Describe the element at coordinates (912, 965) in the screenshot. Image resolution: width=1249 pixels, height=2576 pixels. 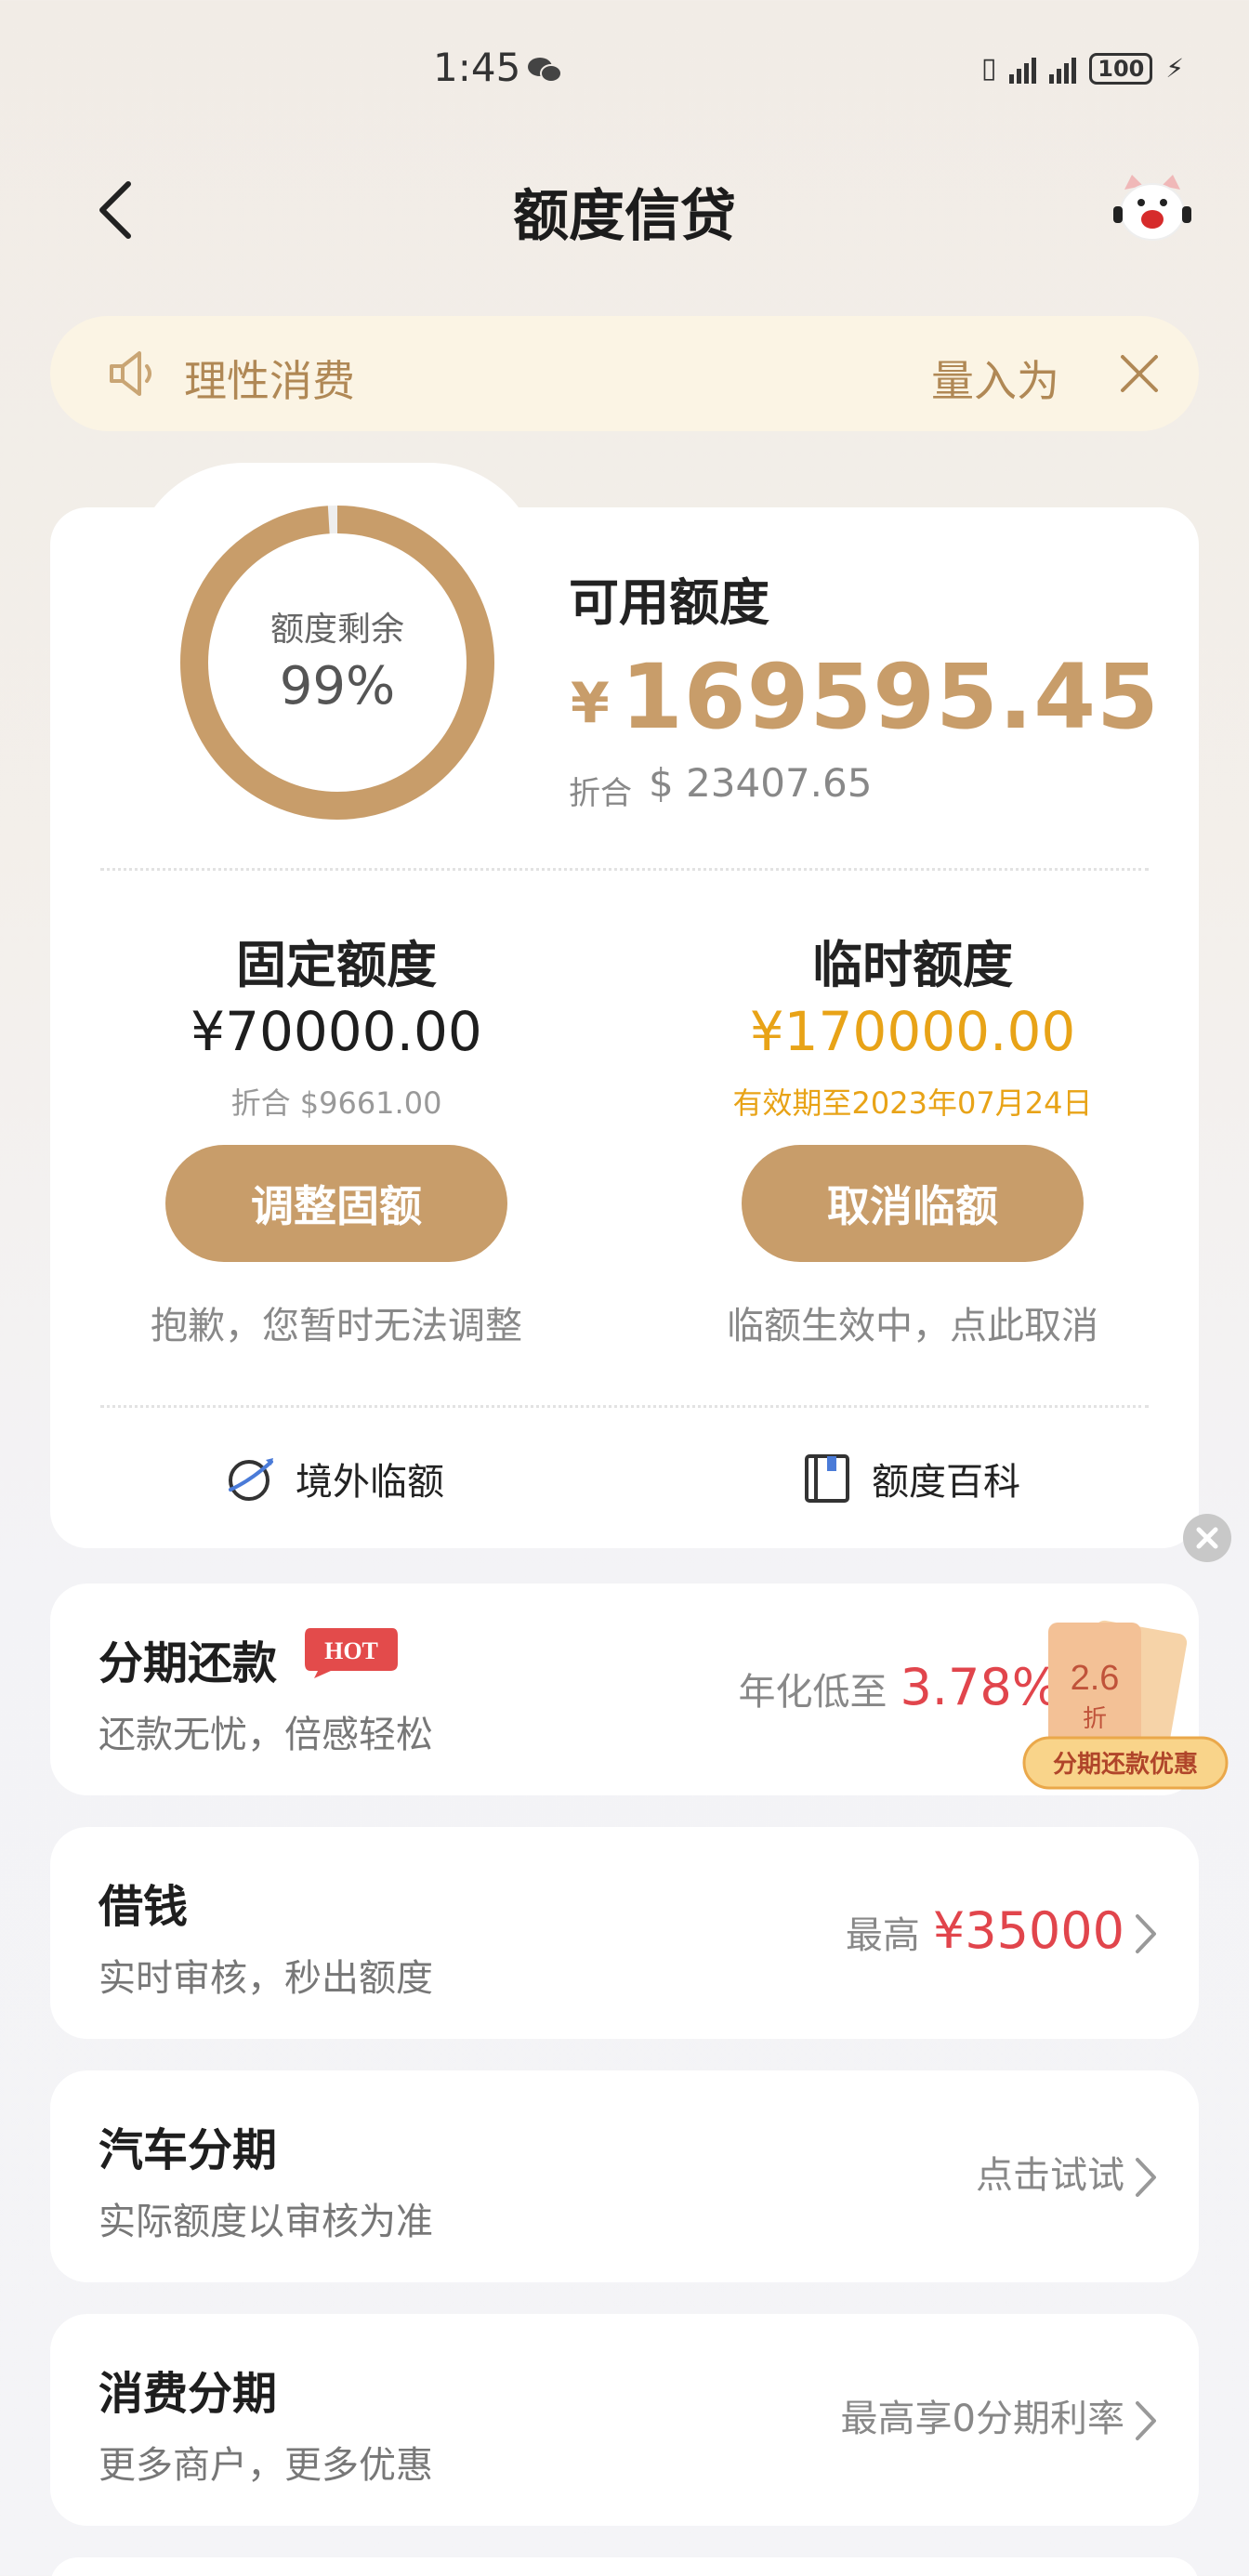
I see `temp-quota-title: 临时额度` at that location.